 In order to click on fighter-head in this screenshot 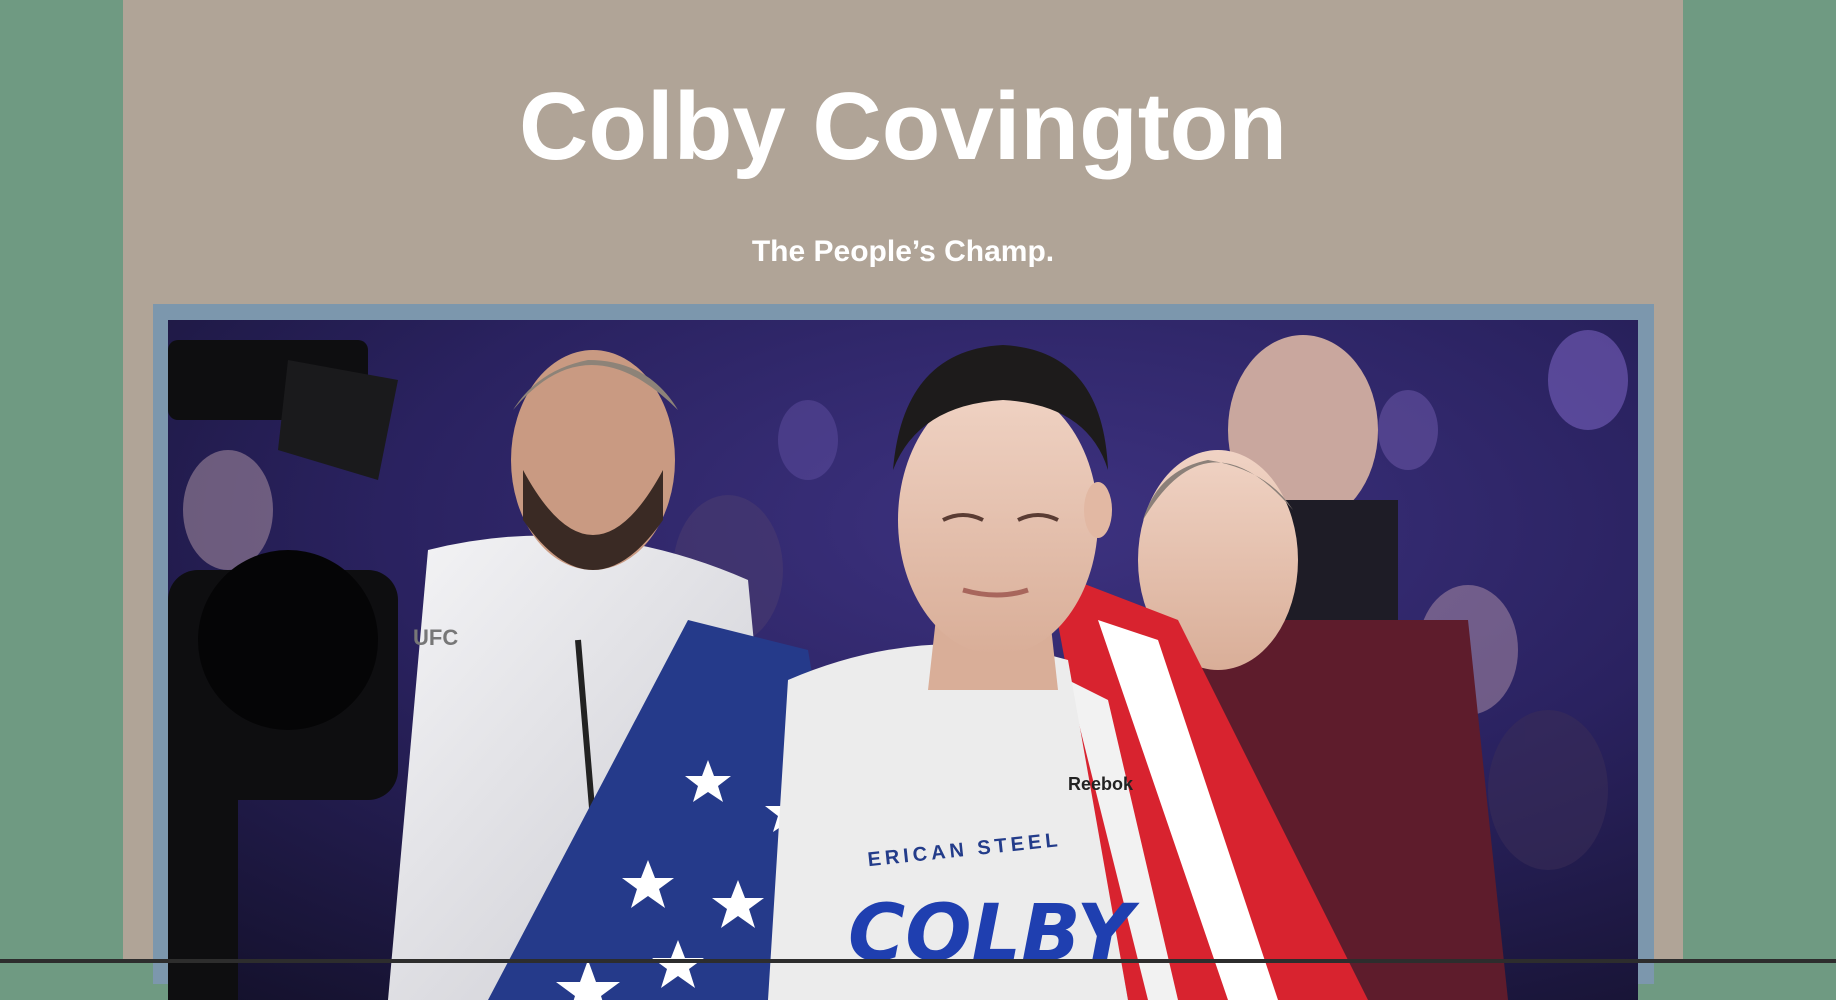, I will do `click(998, 520)`.